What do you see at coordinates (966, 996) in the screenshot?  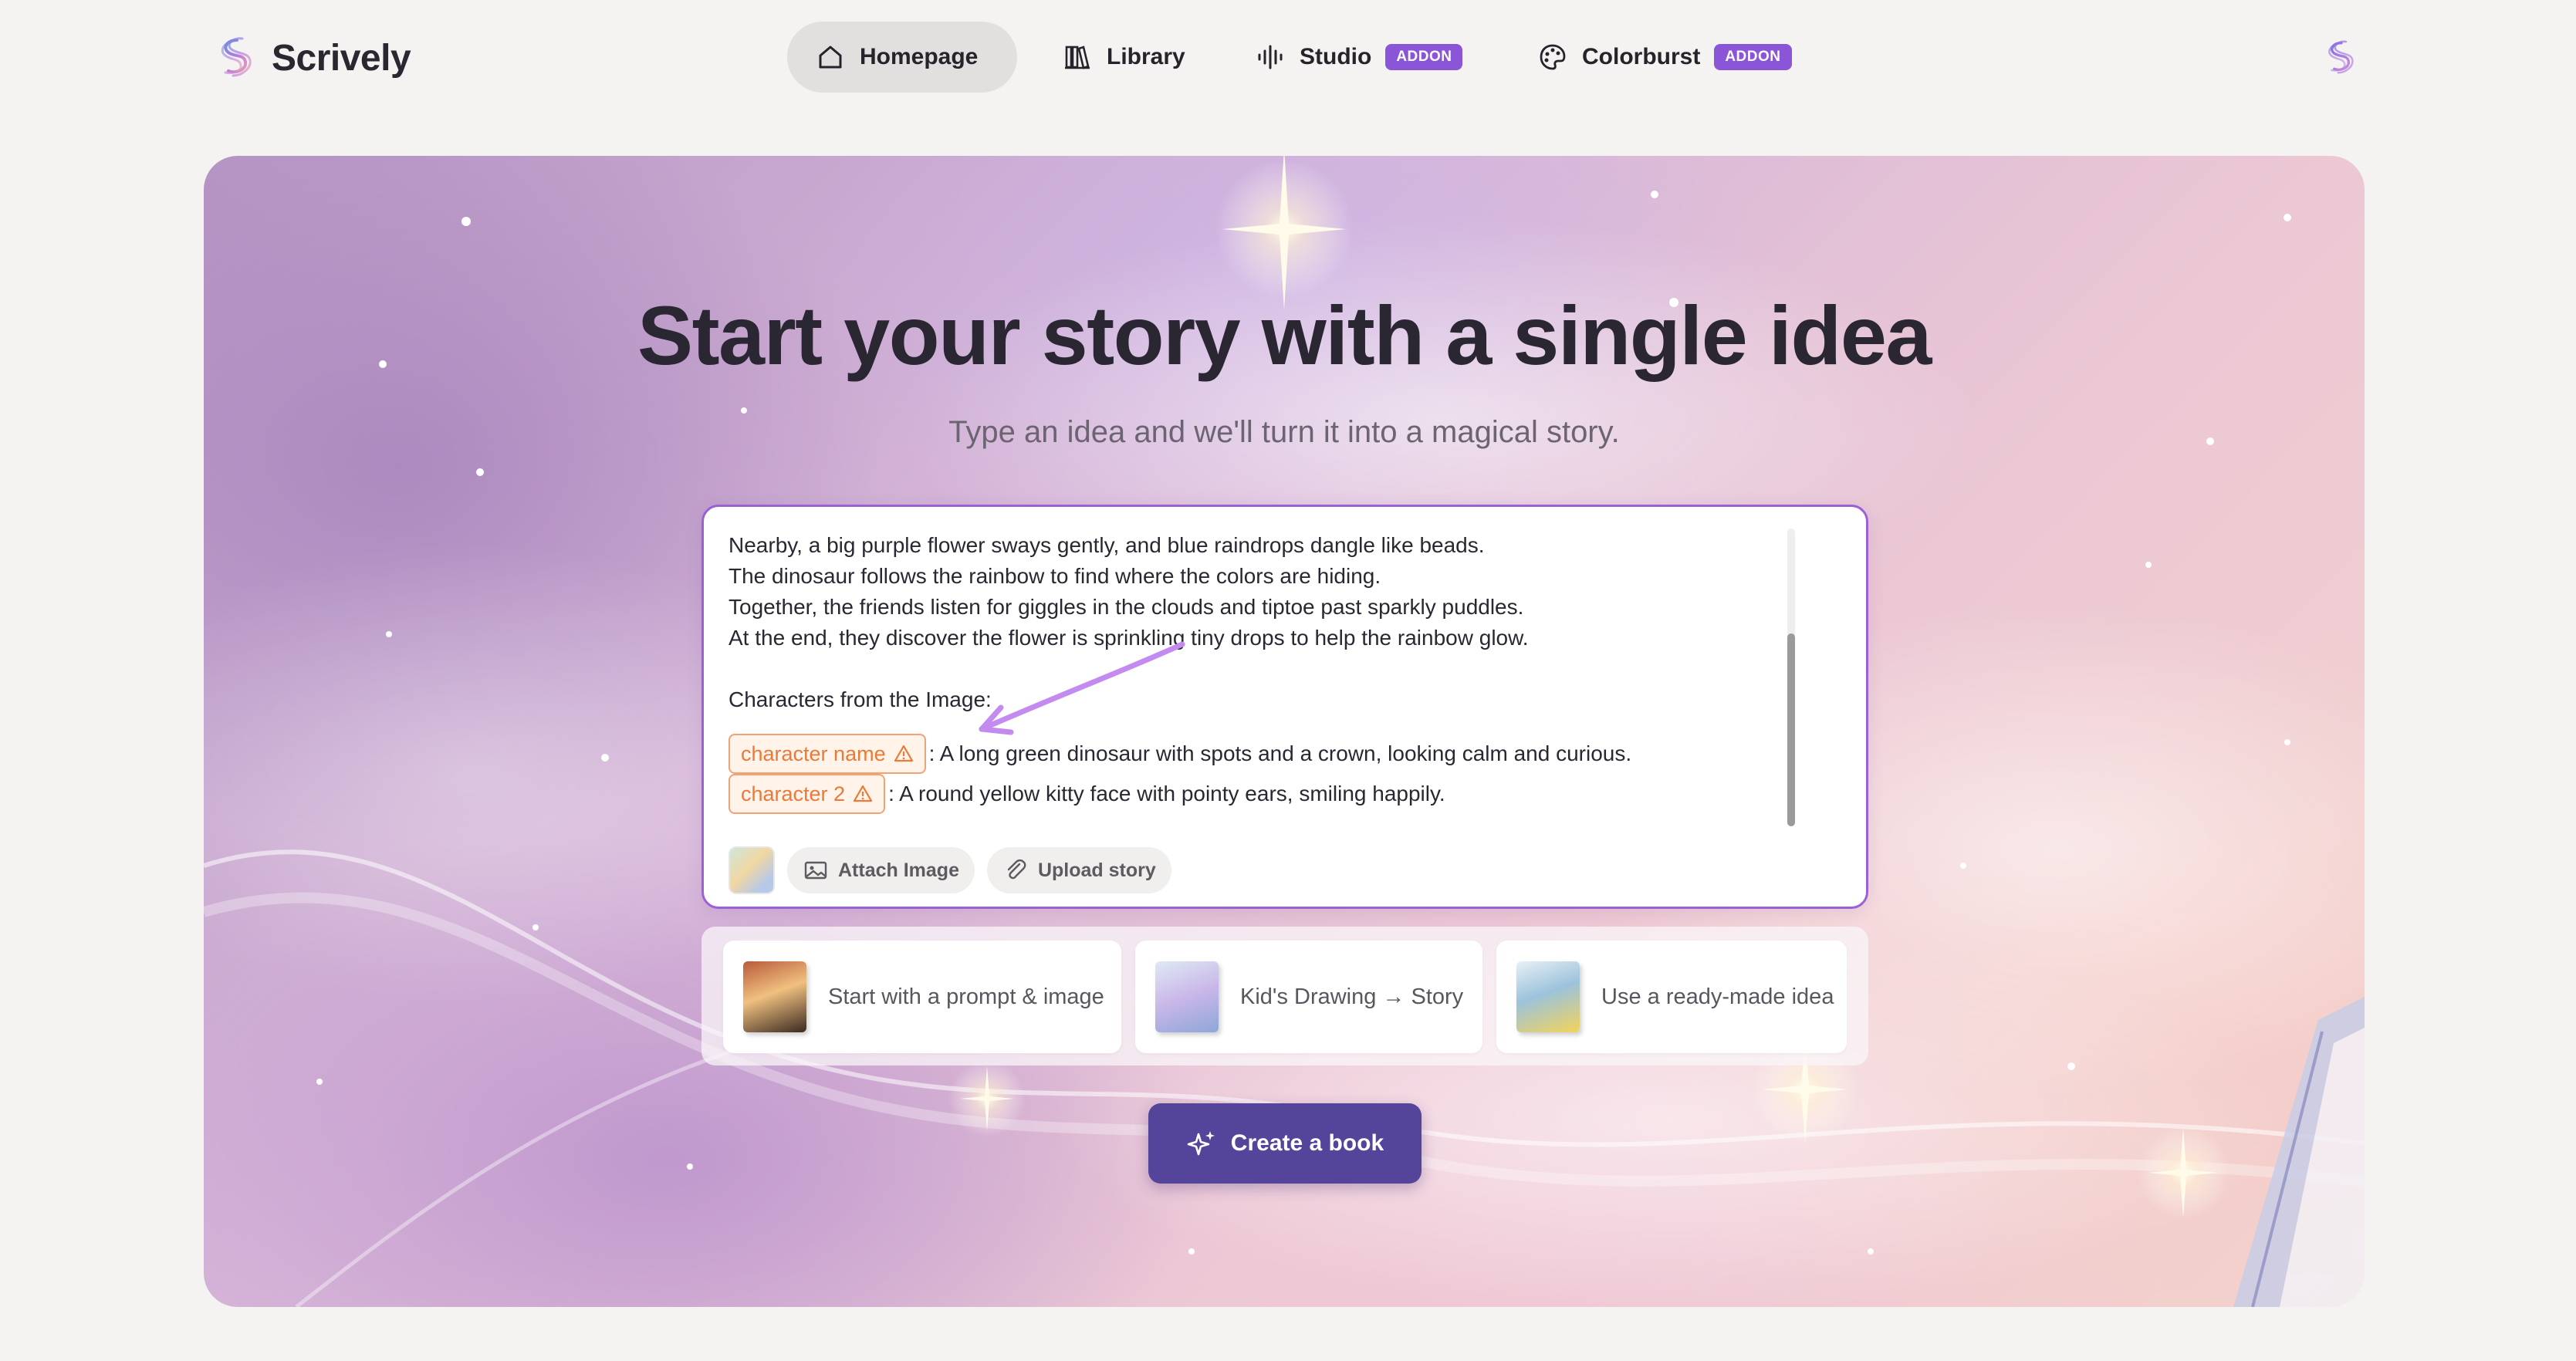 I see `option-label: Start with a prompt & image` at bounding box center [966, 996].